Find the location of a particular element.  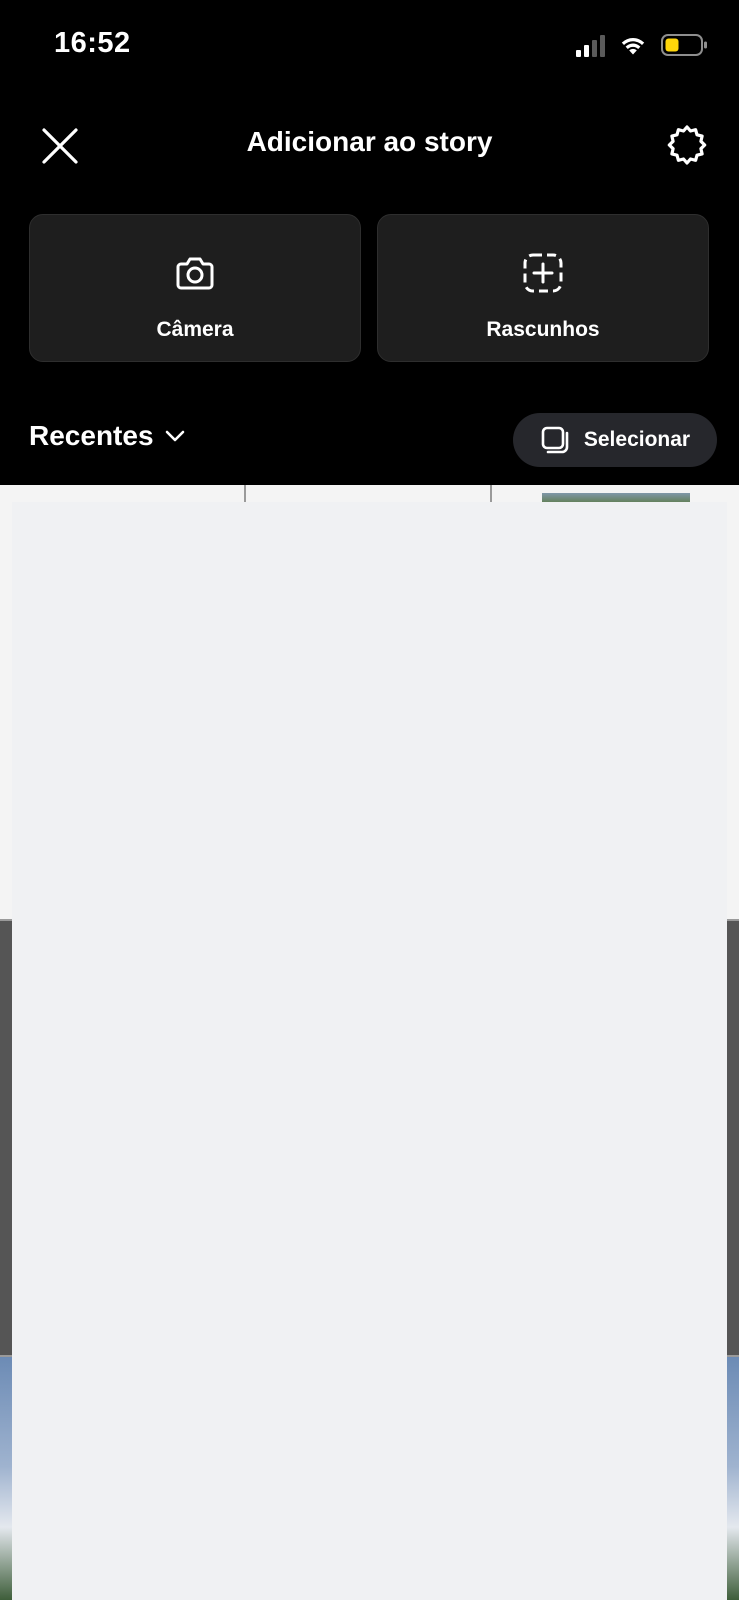

status-icons is located at coordinates (642, 45).